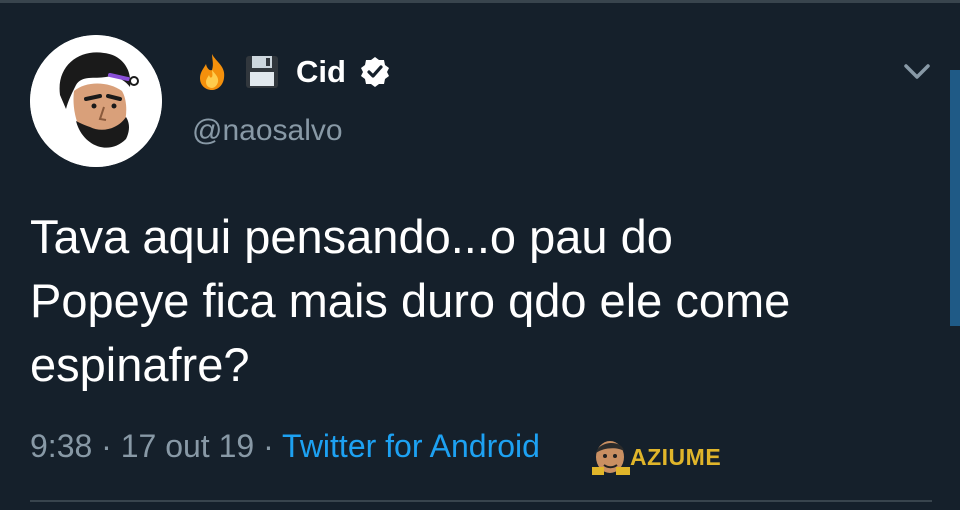 The width and height of the screenshot is (960, 510). I want to click on watermark-face-icon, so click(611, 458).